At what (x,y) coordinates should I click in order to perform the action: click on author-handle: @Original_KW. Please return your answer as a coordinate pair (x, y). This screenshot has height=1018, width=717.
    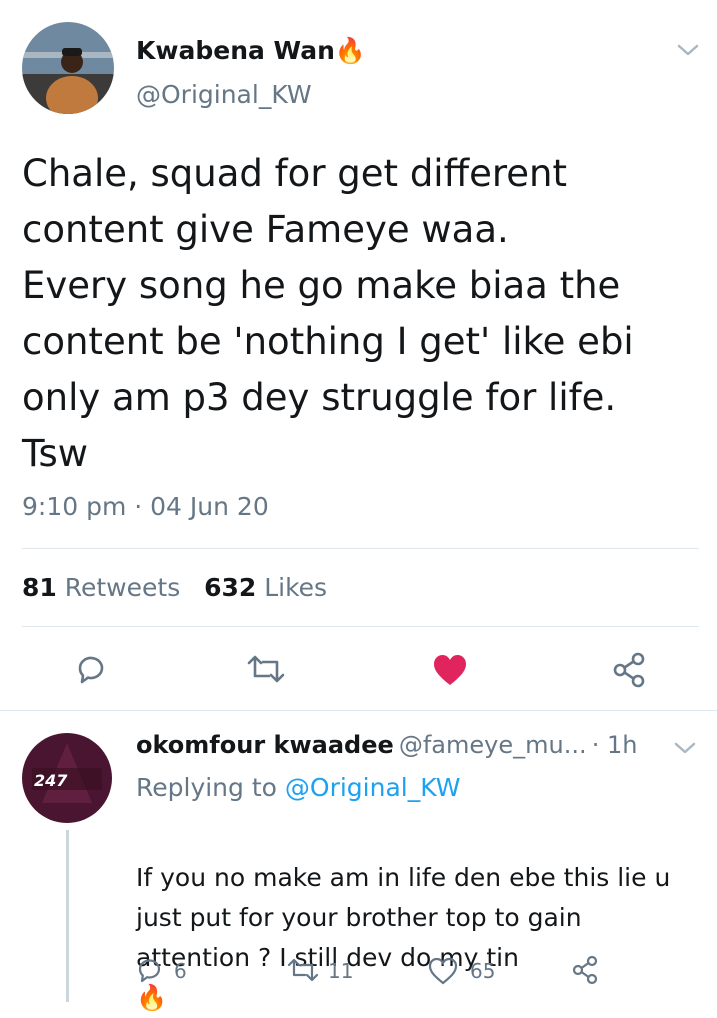
    Looking at the image, I should click on (224, 94).